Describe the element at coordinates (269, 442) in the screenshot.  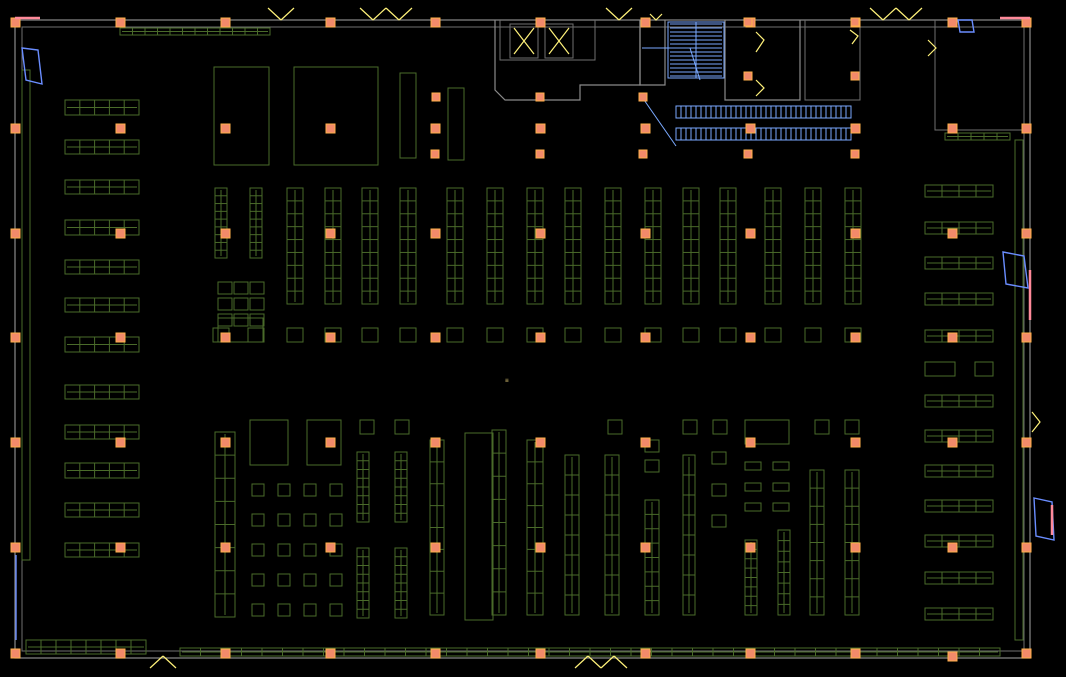
I see `display-table` at that location.